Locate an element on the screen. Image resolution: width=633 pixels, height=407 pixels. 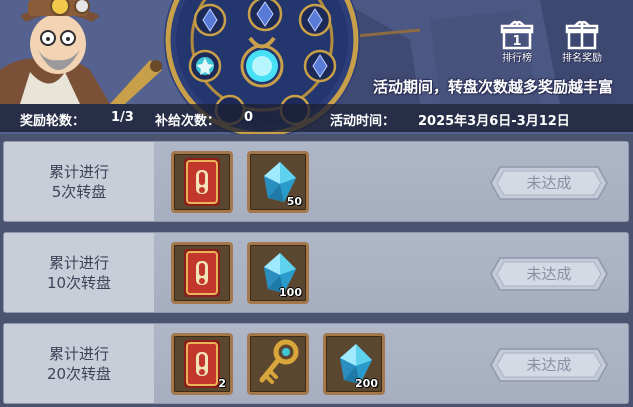
row-2-condition-line2: 10次转盘 is located at coordinates (79, 282).